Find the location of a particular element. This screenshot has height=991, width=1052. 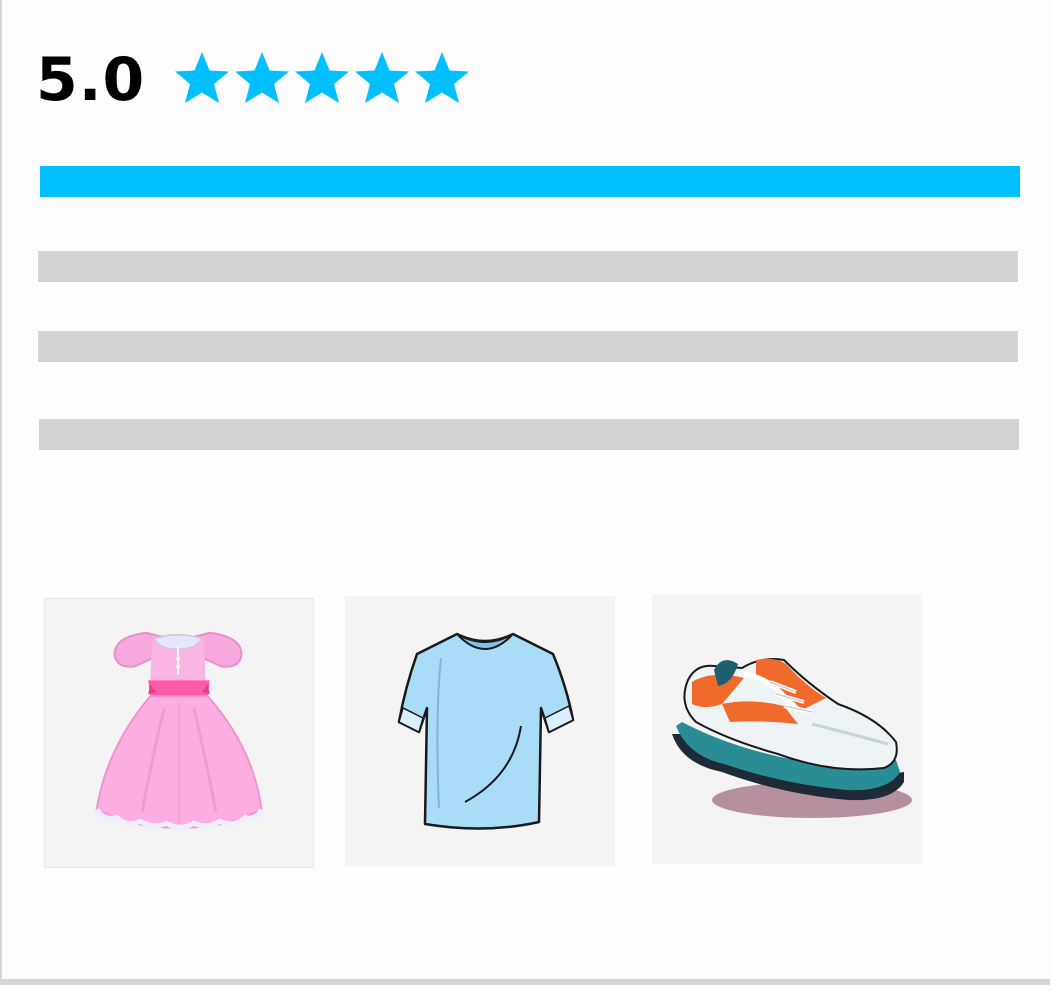

rating-bar-fill is located at coordinates (530, 181).